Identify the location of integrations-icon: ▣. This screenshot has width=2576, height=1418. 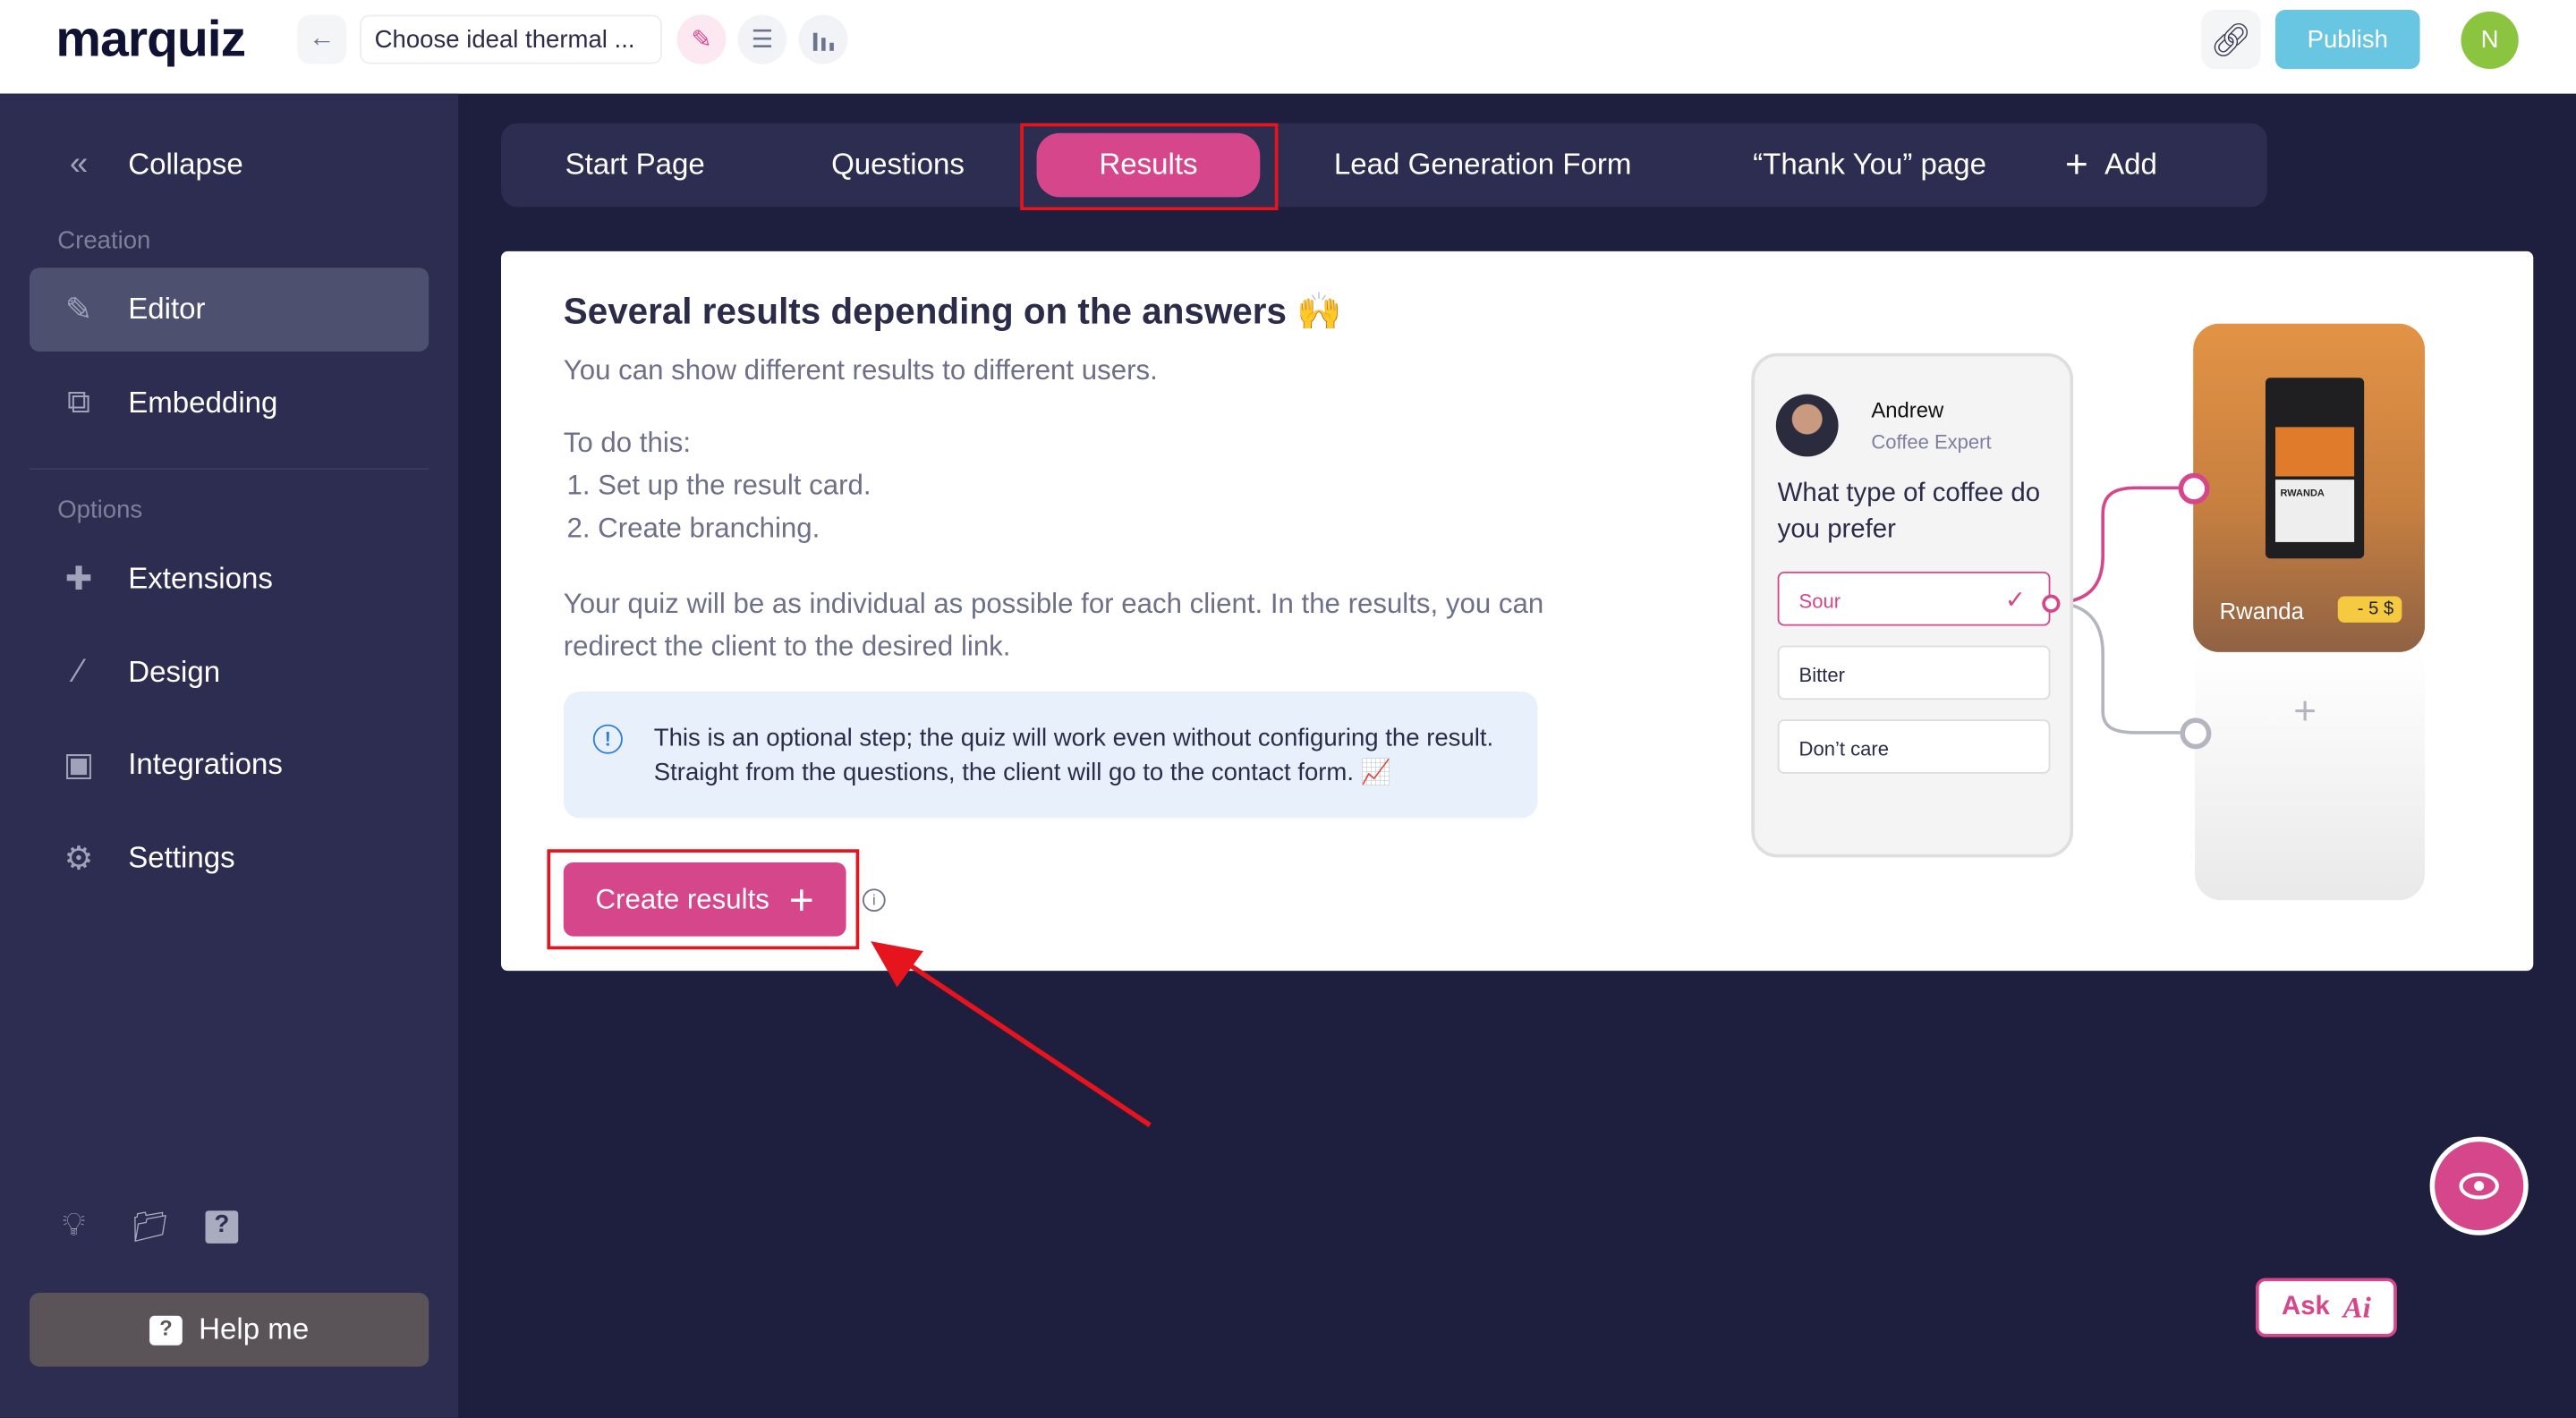
(79, 765).